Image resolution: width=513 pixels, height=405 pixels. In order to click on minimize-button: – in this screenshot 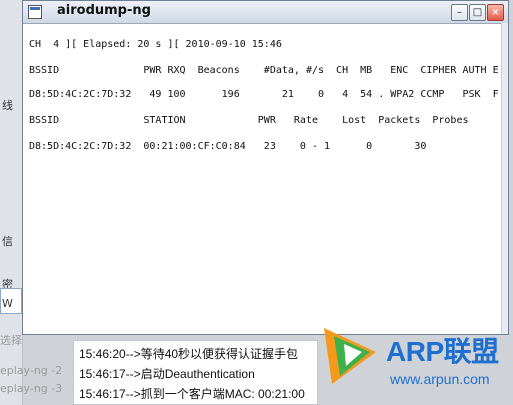, I will do `click(459, 12)`.